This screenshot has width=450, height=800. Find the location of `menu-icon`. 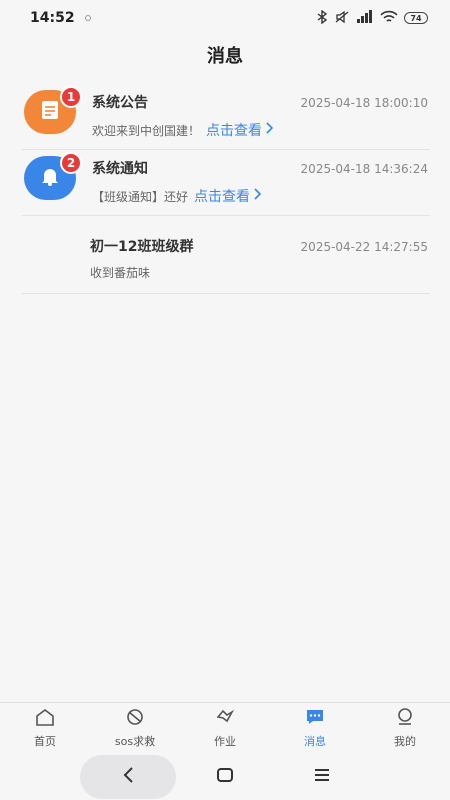

menu-icon is located at coordinates (322, 777).